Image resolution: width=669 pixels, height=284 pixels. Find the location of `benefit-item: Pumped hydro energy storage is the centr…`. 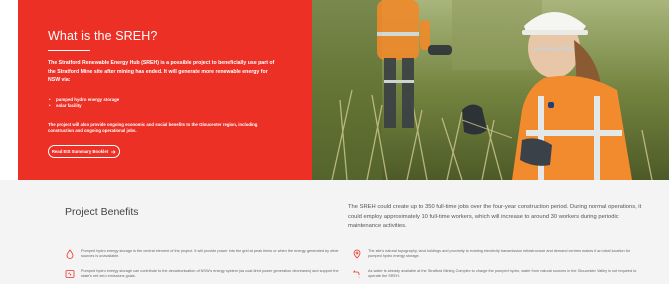

benefit-item: Pumped hydro energy storage is the centr… is located at coordinates (205, 254).